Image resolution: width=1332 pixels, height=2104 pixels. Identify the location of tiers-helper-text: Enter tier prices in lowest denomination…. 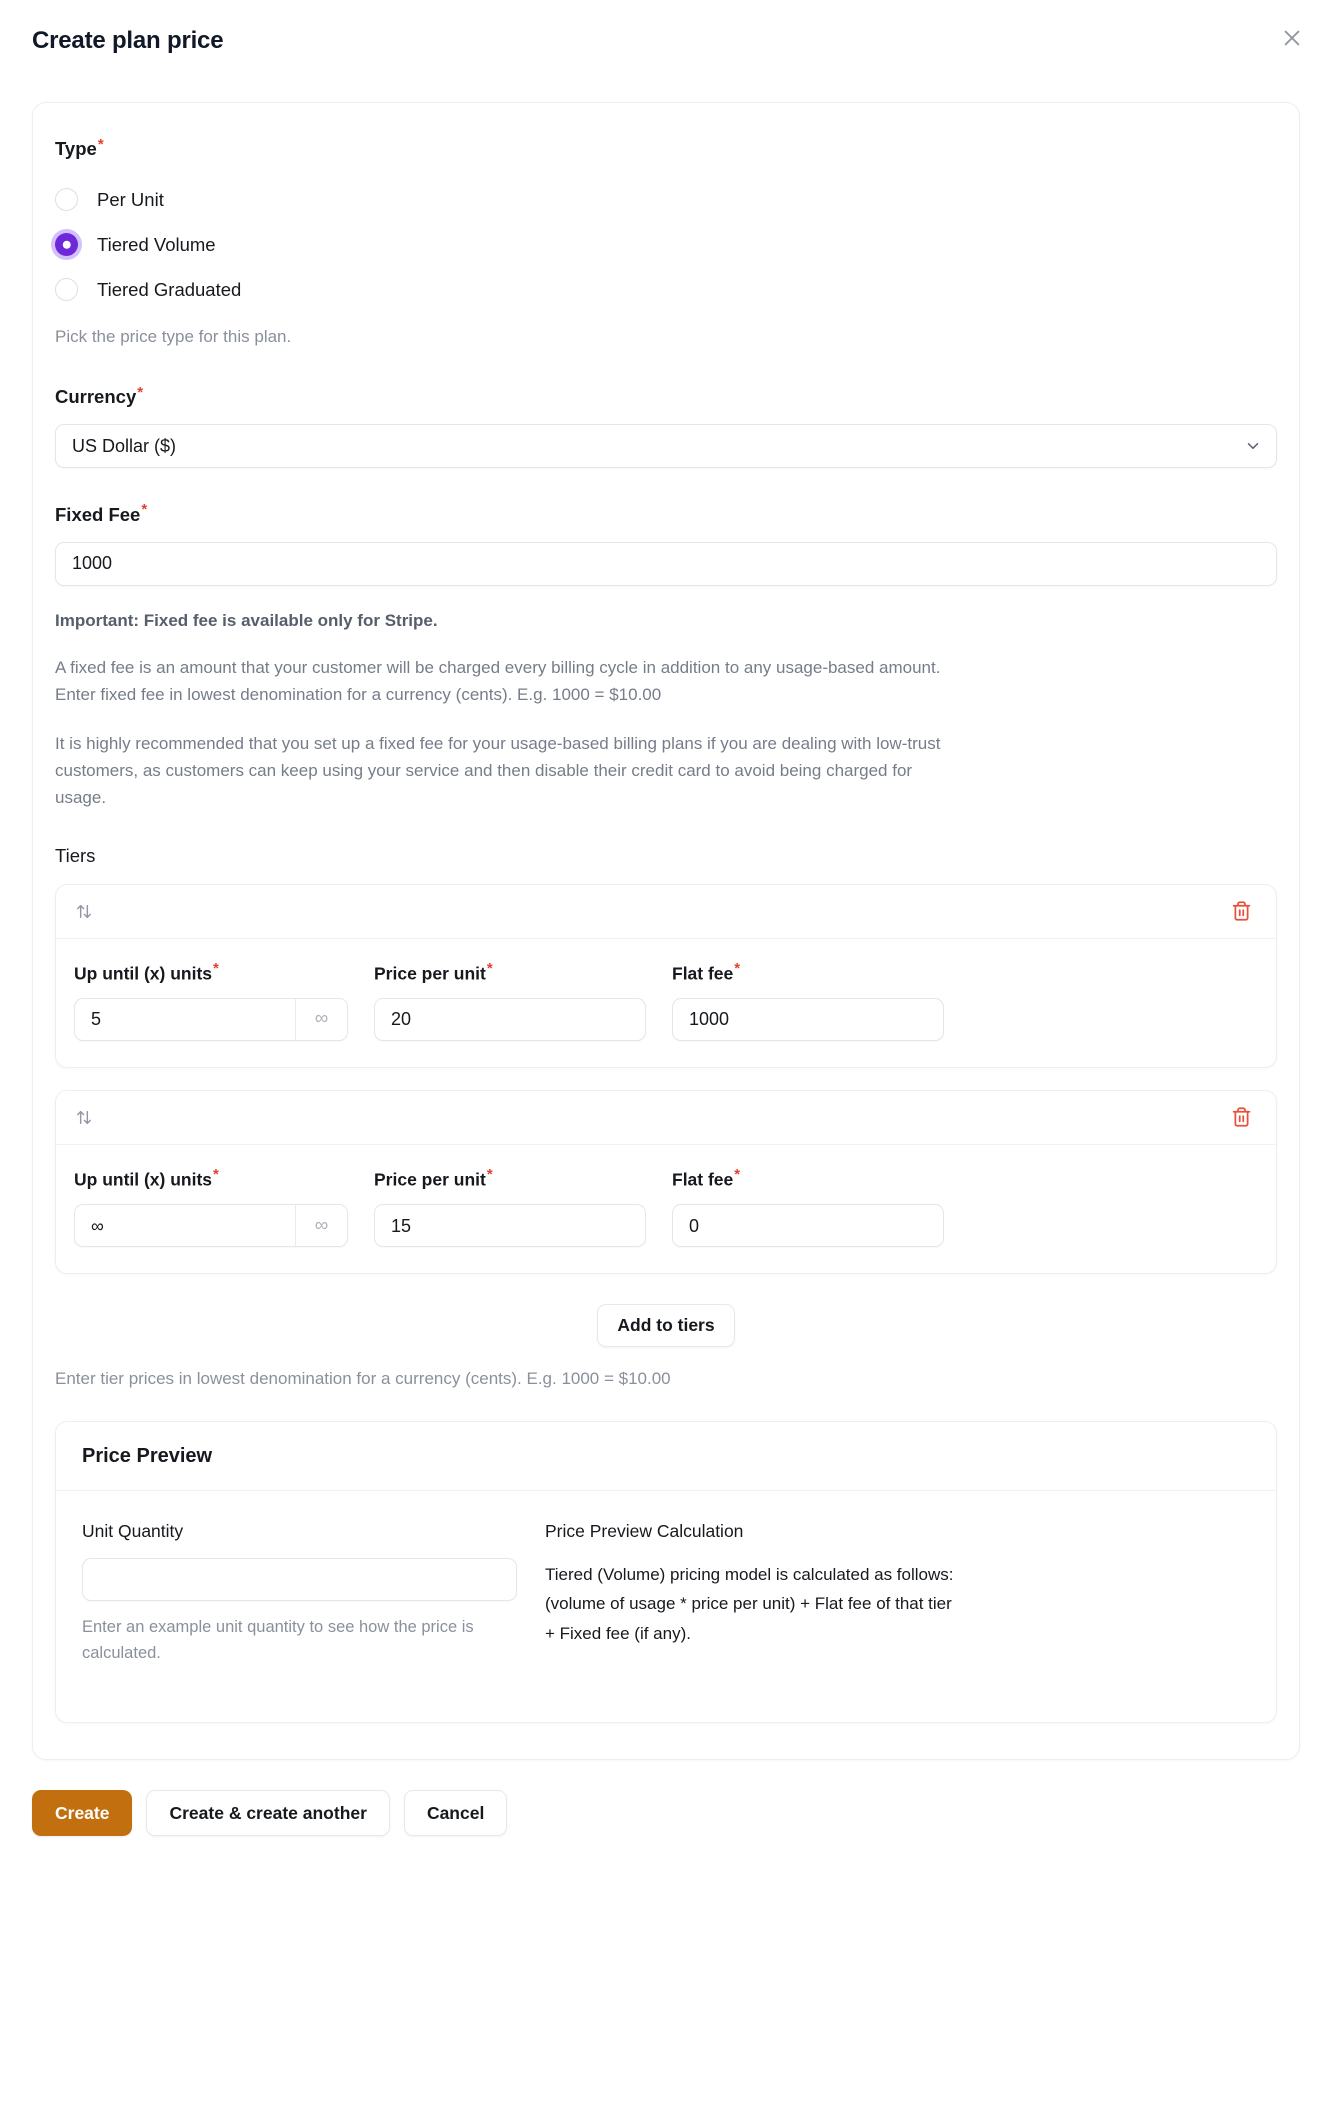
(363, 1379).